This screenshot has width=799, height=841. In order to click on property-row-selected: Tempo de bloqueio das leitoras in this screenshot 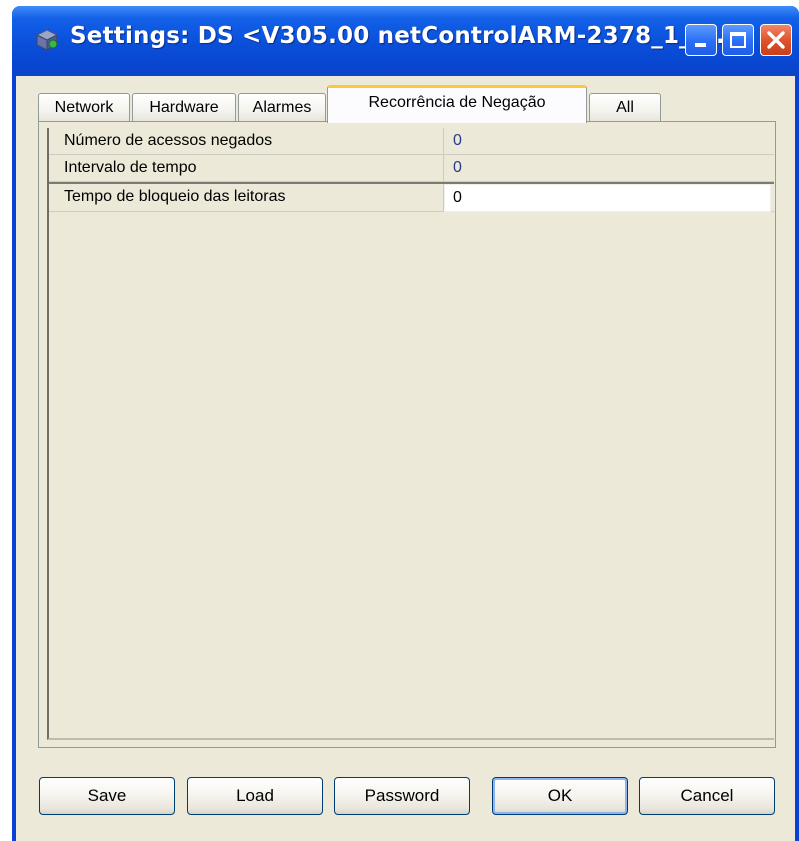, I will do `click(411, 197)`.